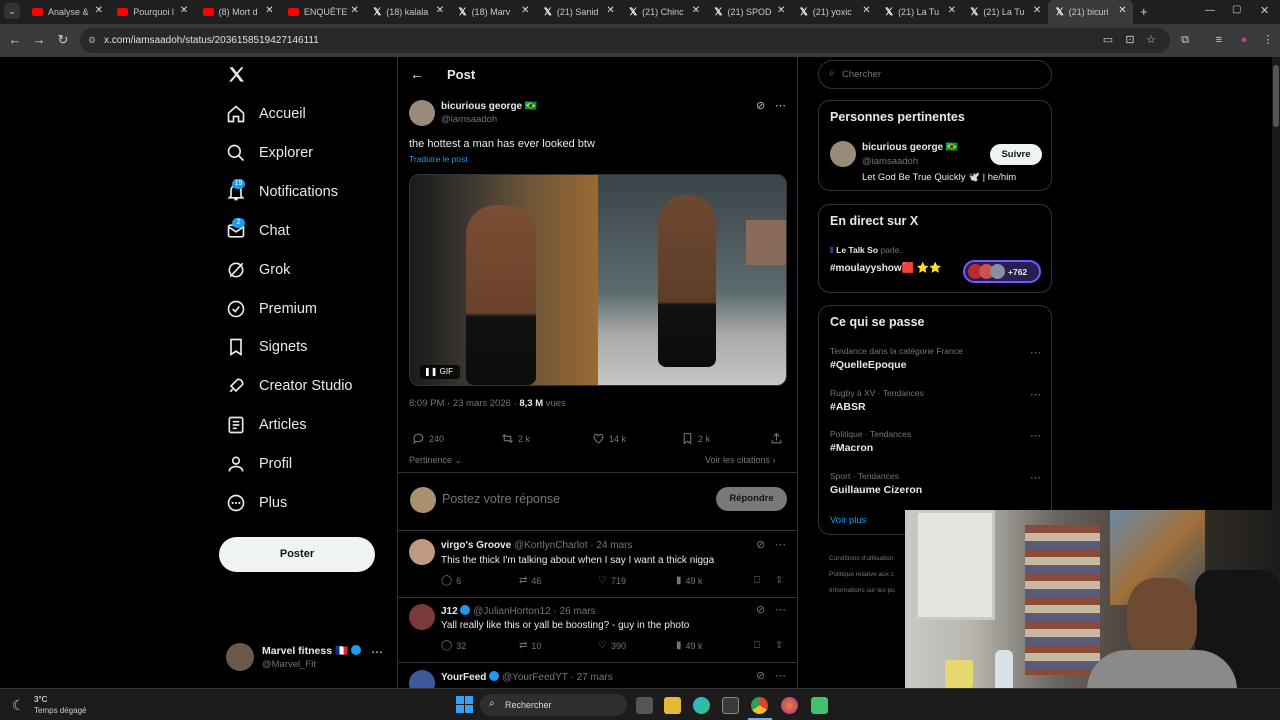  What do you see at coordinates (663, 12) in the screenshot?
I see `browser-tab: 𝕏 (21) Chinc ✕` at bounding box center [663, 12].